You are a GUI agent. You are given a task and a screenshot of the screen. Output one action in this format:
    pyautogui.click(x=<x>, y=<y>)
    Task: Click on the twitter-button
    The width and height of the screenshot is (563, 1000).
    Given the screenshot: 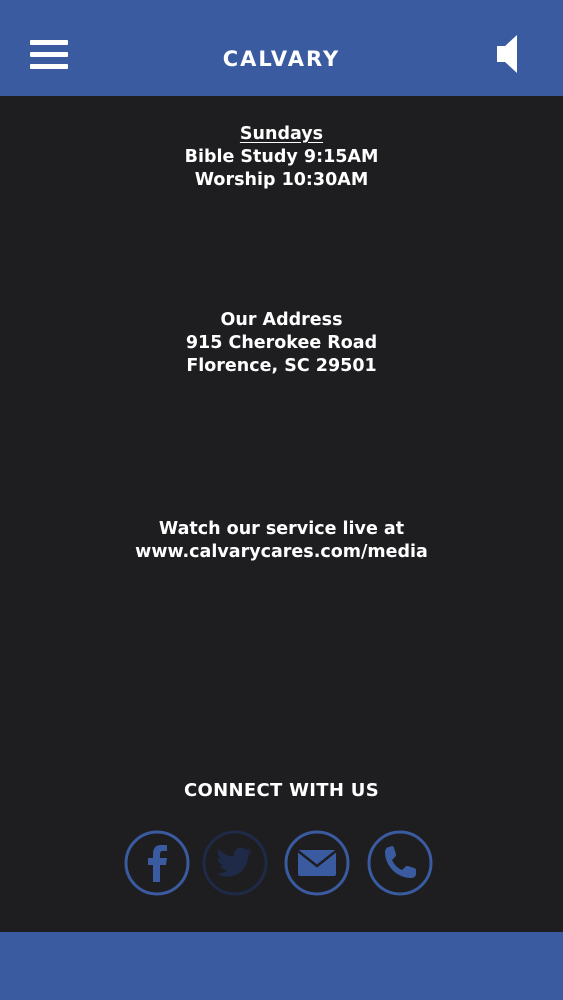 What is the action you would take?
    pyautogui.click(x=235, y=863)
    